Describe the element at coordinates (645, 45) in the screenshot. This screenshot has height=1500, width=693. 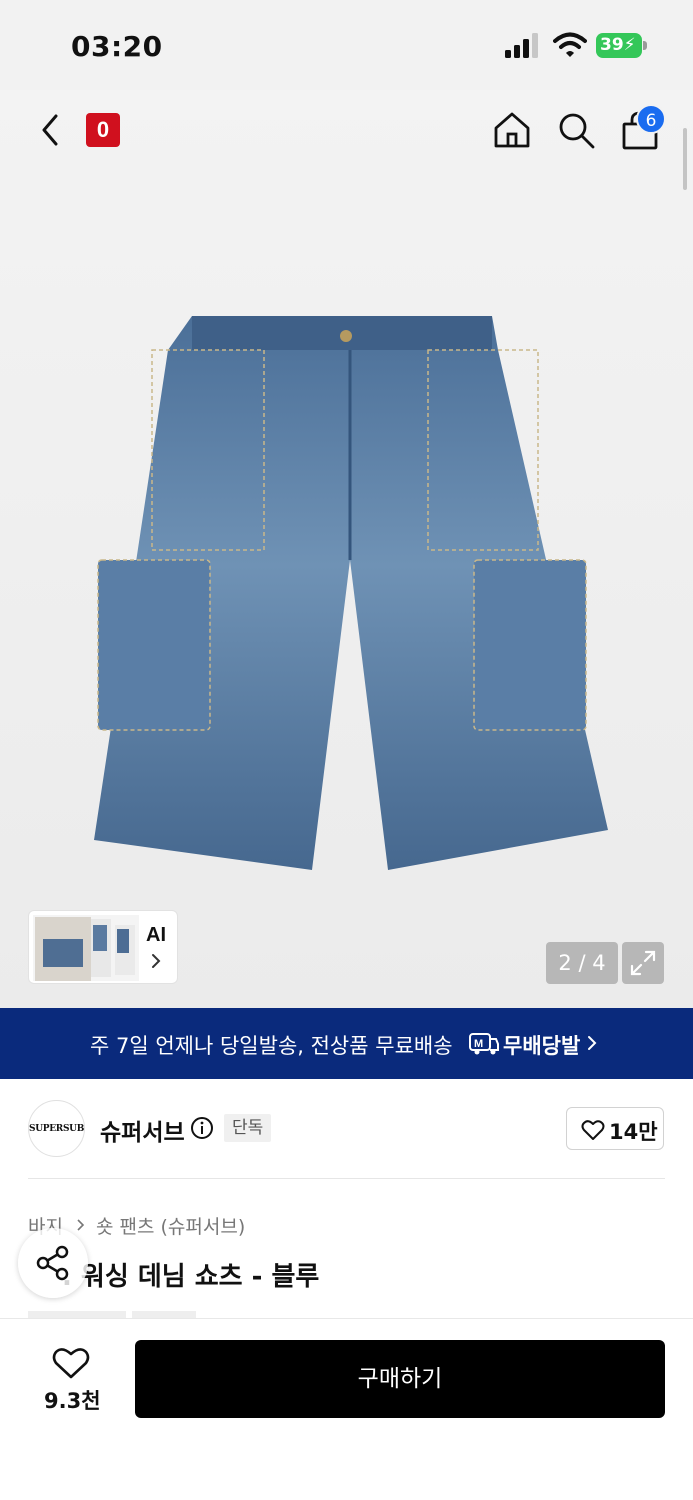
I see `battery-tip` at that location.